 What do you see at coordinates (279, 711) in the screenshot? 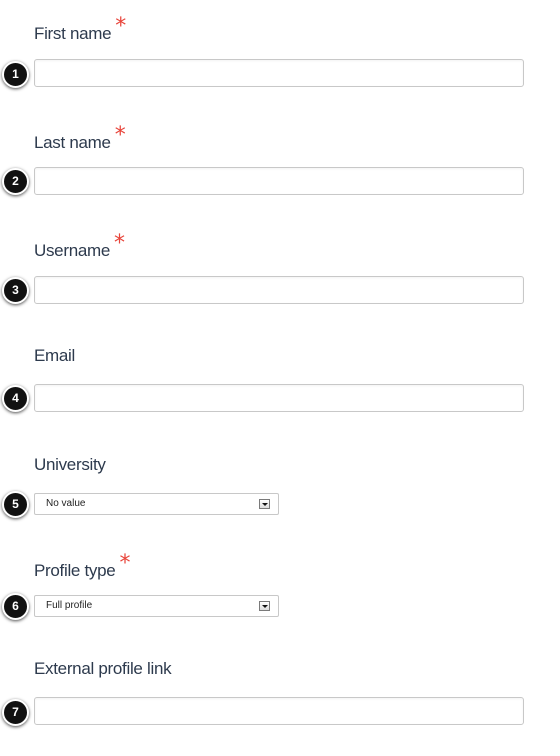
I see `external-profile-link-input` at bounding box center [279, 711].